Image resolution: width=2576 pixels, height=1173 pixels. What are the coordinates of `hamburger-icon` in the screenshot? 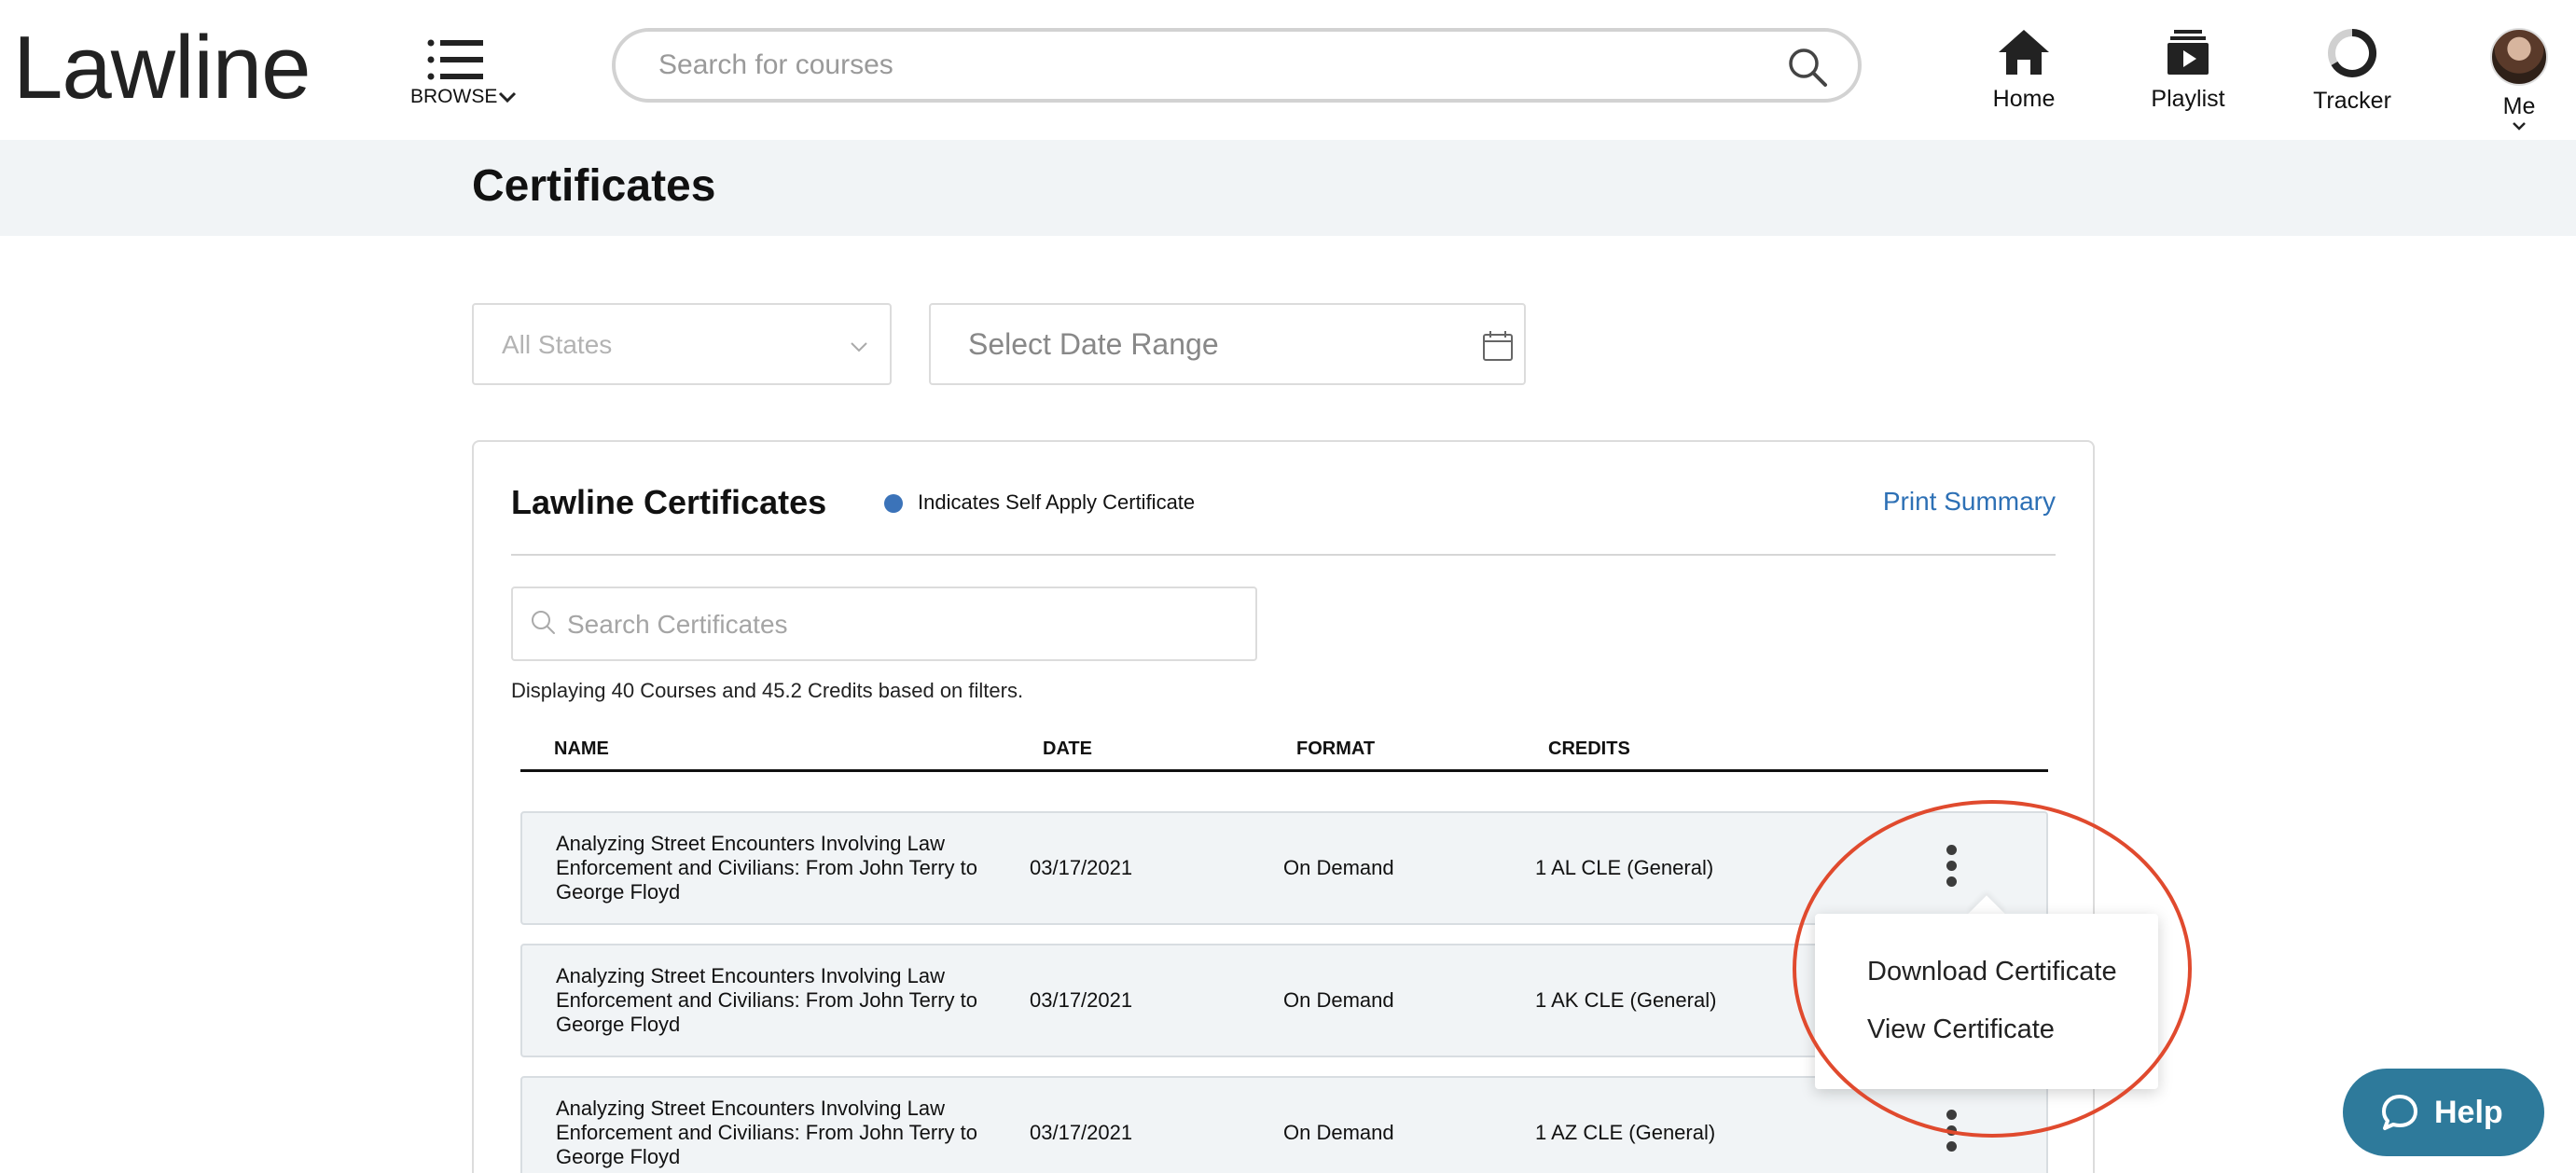 It's located at (455, 60).